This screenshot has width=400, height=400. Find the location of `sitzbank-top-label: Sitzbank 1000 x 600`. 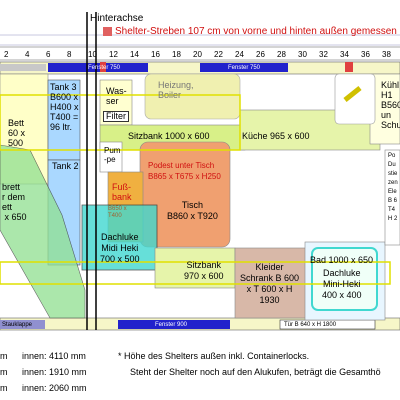

sitzbank-top-label: Sitzbank 1000 x 600 is located at coordinates (169, 136).